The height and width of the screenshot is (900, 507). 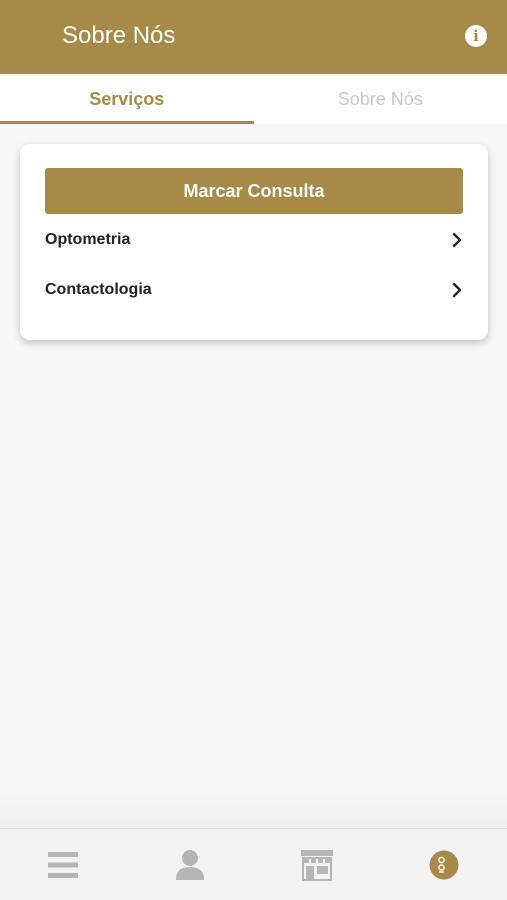 What do you see at coordinates (88, 239) in the screenshot?
I see `list-item-label: Optometria` at bounding box center [88, 239].